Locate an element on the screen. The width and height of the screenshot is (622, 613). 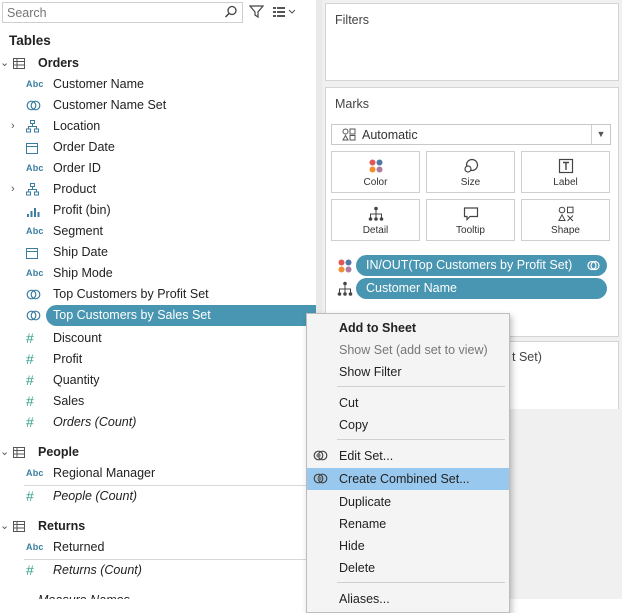
size-button: Size is located at coordinates (470, 172).